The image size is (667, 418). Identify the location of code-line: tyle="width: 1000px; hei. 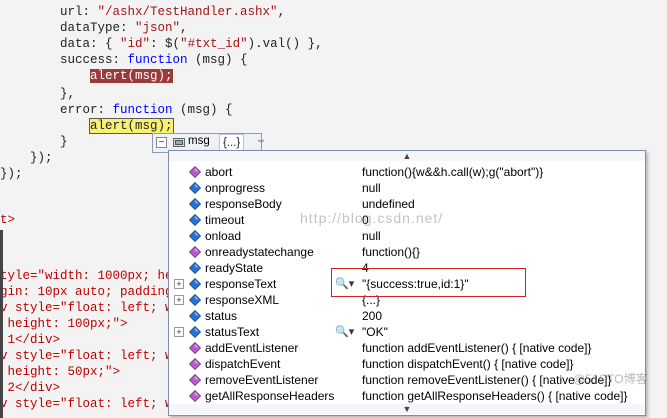
(90, 276).